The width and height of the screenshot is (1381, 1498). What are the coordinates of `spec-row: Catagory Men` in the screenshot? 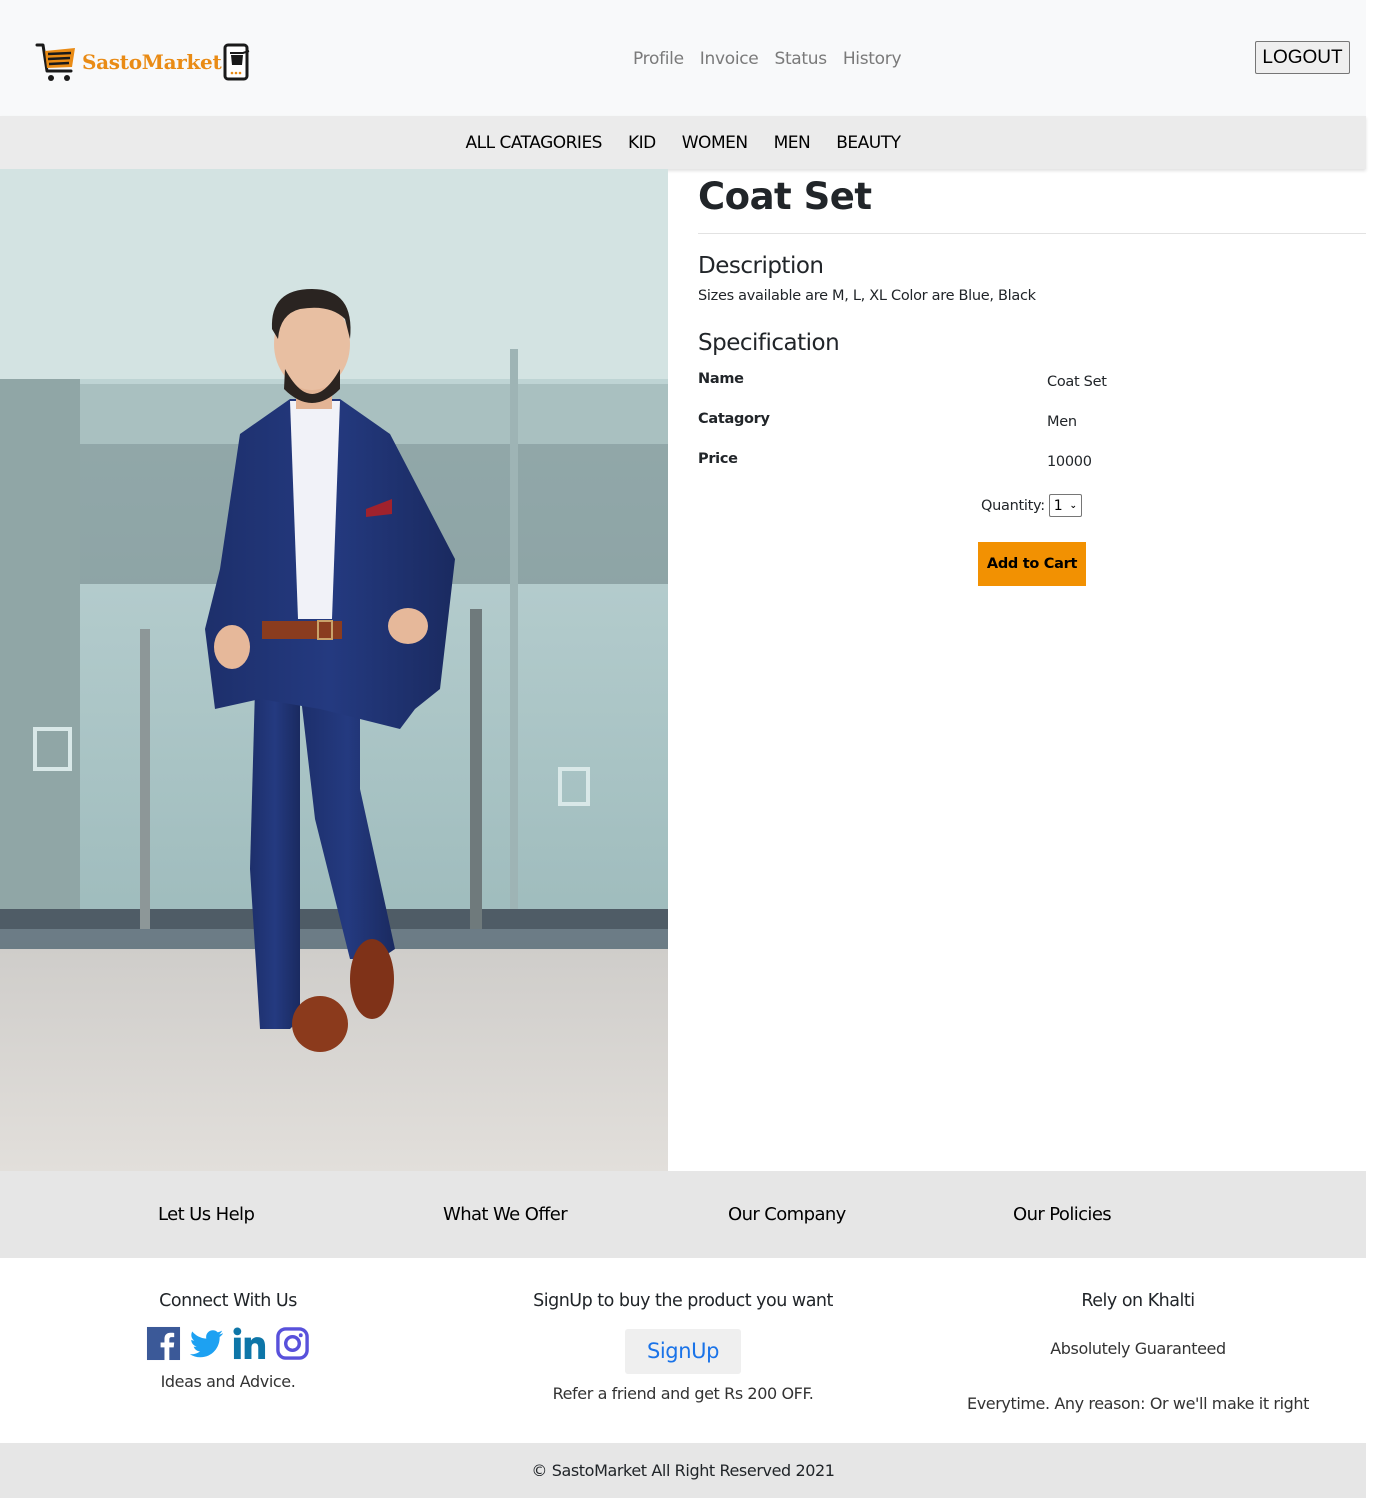 It's located at (1032, 431).